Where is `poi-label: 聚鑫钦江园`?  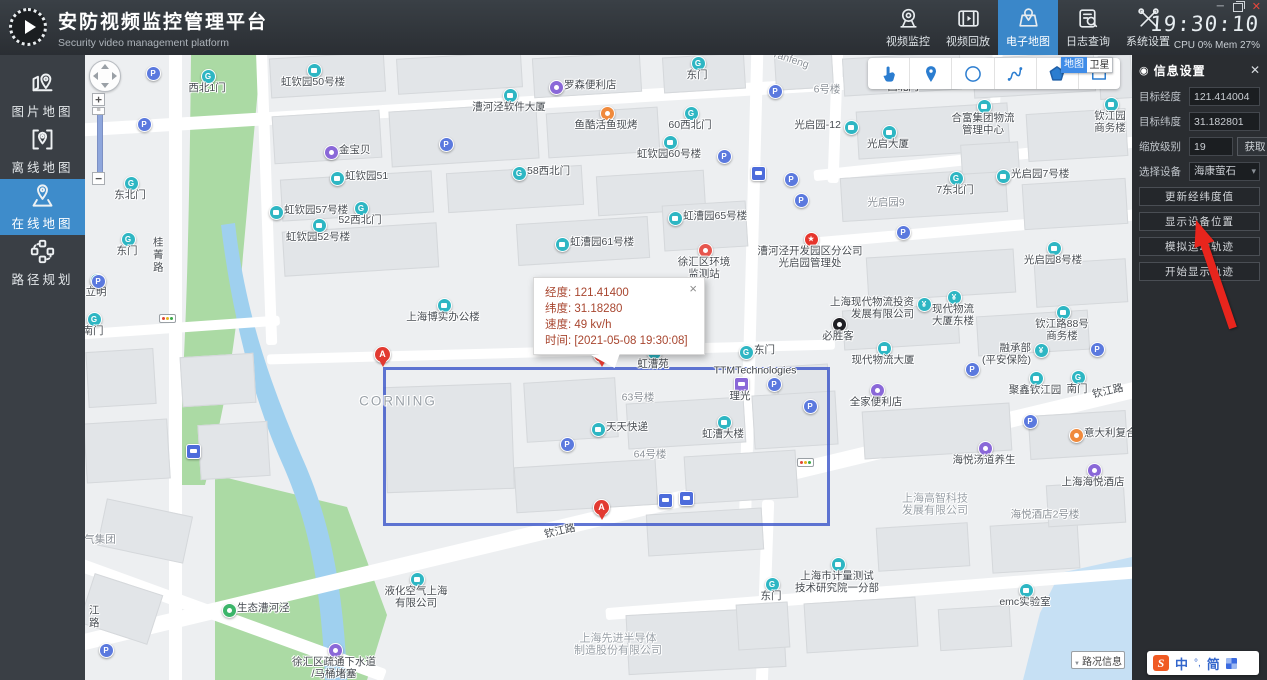
poi-label: 聚鑫钦江园 is located at coordinates (1035, 390).